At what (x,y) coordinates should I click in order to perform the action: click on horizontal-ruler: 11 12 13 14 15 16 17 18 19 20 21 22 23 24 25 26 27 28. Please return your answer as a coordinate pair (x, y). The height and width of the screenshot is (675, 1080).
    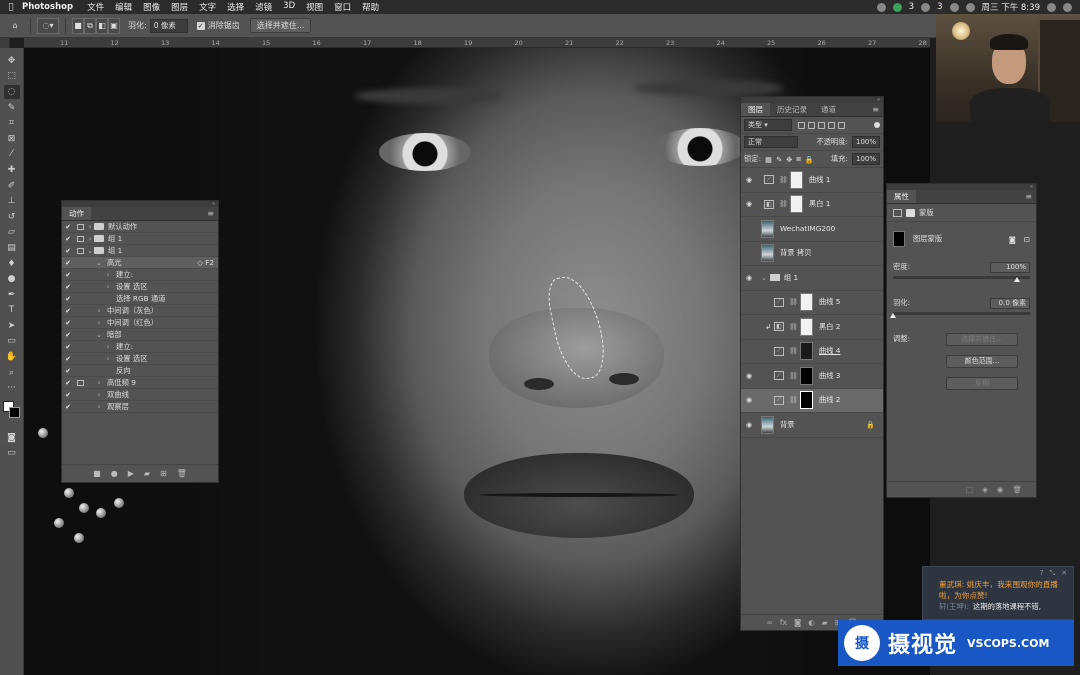
    Looking at the image, I should click on (477, 43).